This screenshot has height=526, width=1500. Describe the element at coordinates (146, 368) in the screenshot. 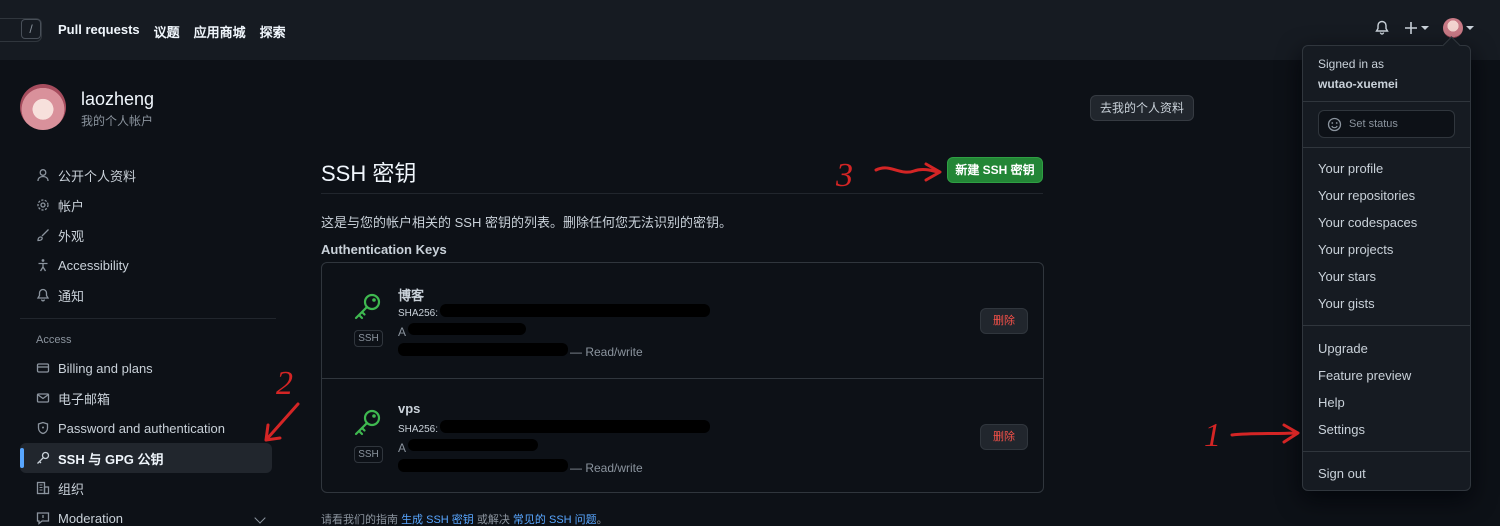

I see `sidebar-item-billing: Billing and plans` at that location.